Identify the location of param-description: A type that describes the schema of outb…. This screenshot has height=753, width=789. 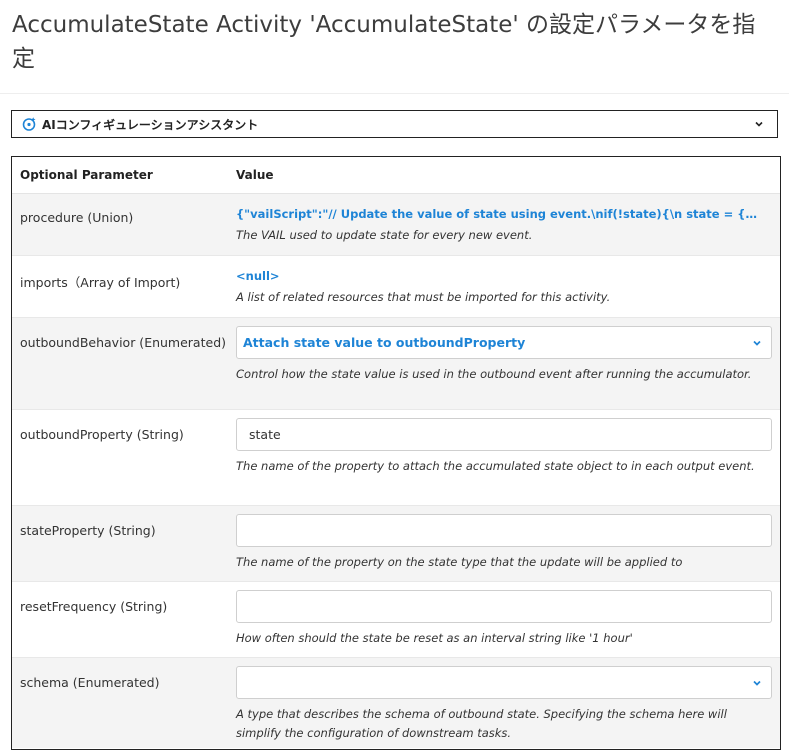
(481, 723).